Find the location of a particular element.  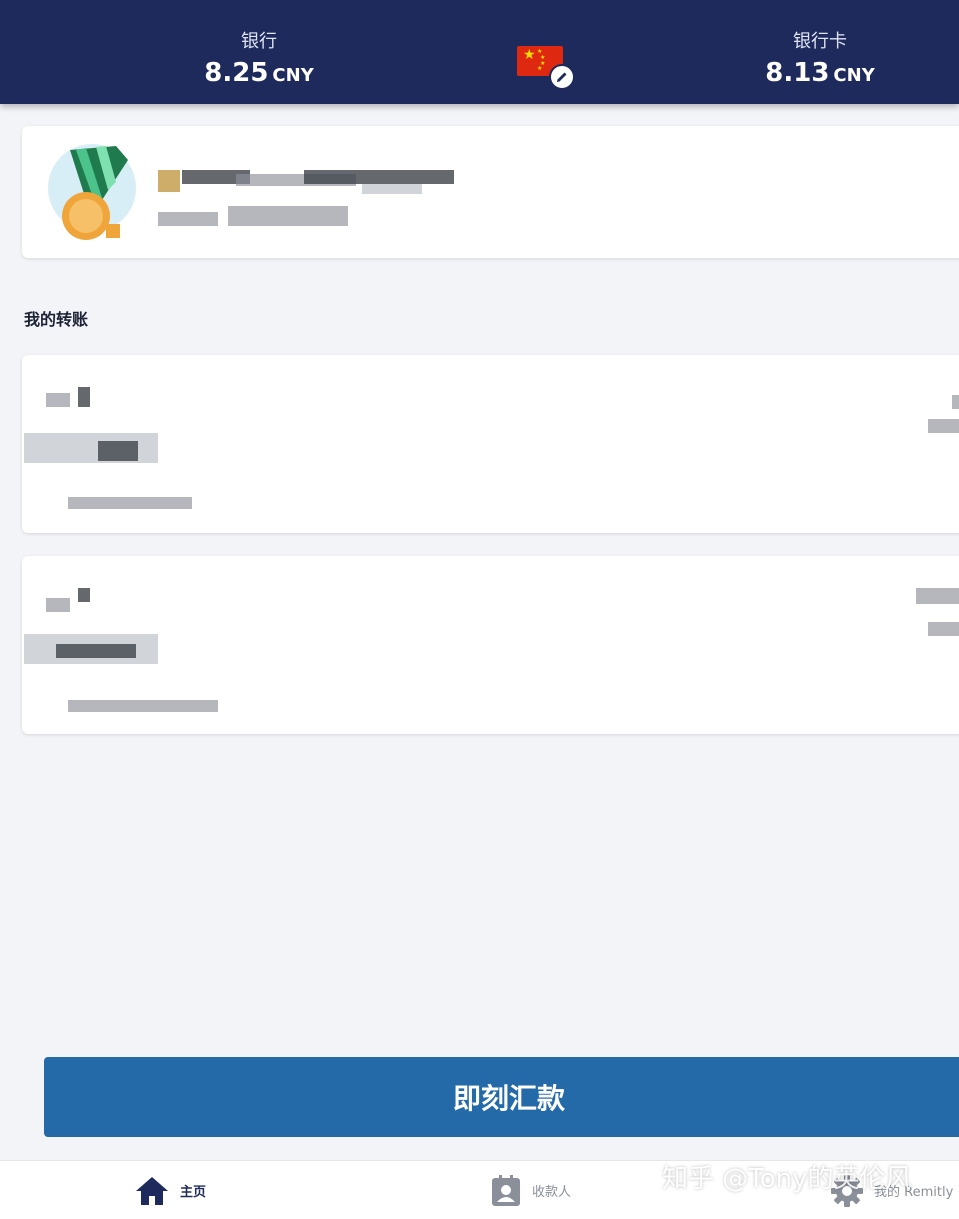

gear-icon is located at coordinates (847, 1190).